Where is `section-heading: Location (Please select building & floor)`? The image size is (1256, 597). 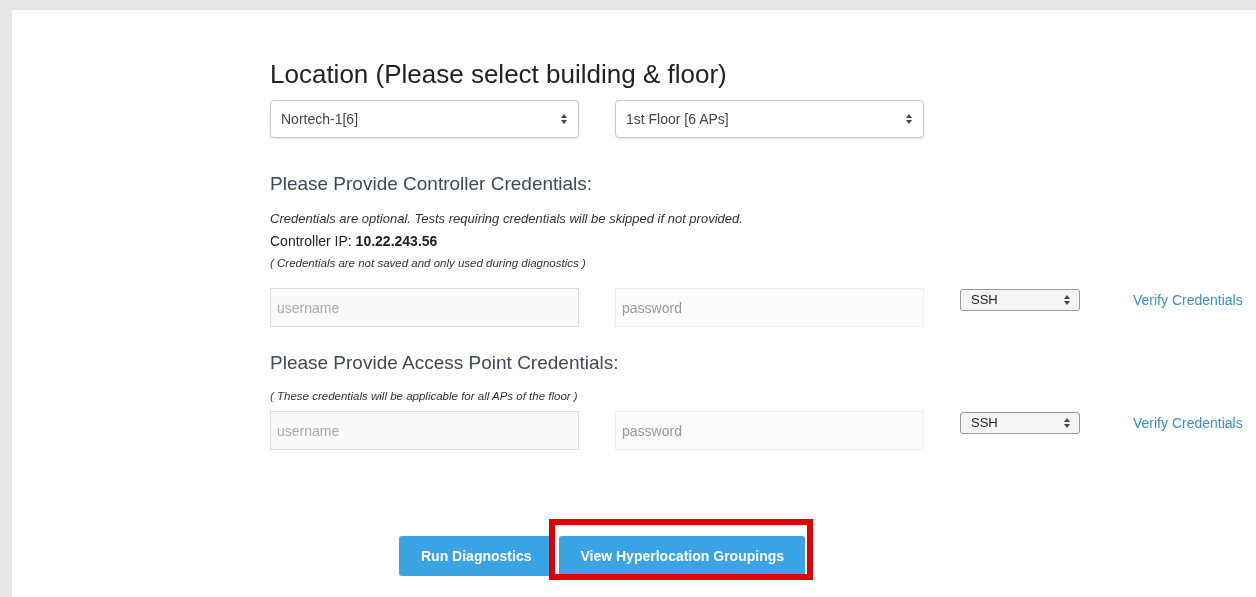
section-heading: Location (Please select building & floor) is located at coordinates (499, 74).